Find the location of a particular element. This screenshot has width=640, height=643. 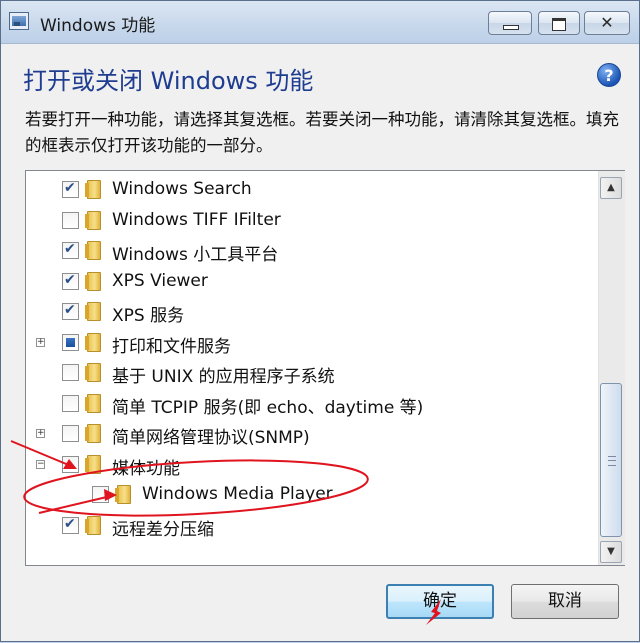

feature-label: 简单网络管理协议(SNMP) is located at coordinates (211, 438).